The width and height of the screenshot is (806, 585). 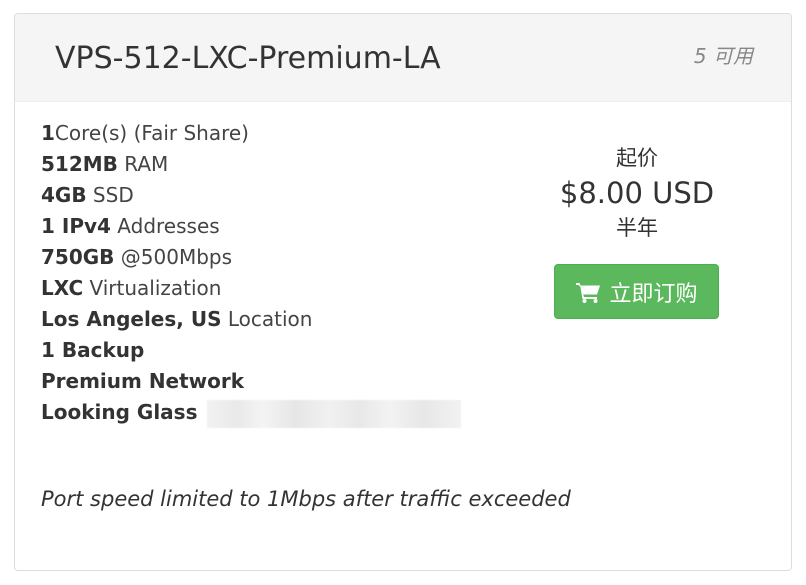 What do you see at coordinates (637, 158) in the screenshot?
I see `price-from-label: 起价` at bounding box center [637, 158].